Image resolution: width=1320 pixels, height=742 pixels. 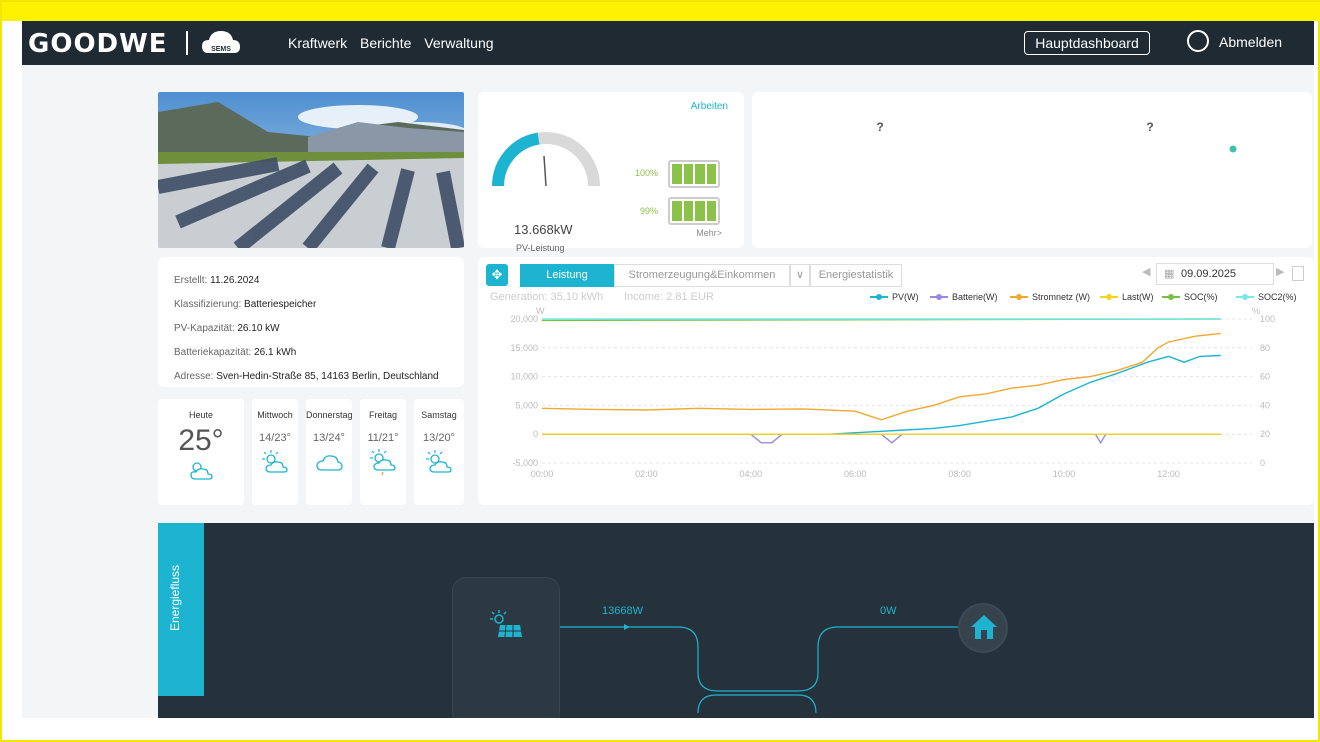 I want to click on x-tick-label: 02:00, so click(x=646, y=474).